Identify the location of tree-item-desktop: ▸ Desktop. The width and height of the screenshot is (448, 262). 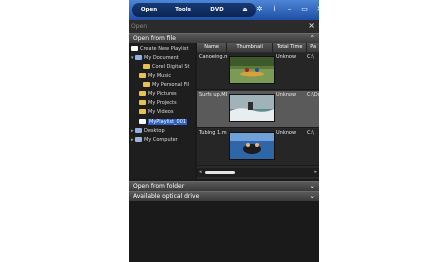
(148, 131).